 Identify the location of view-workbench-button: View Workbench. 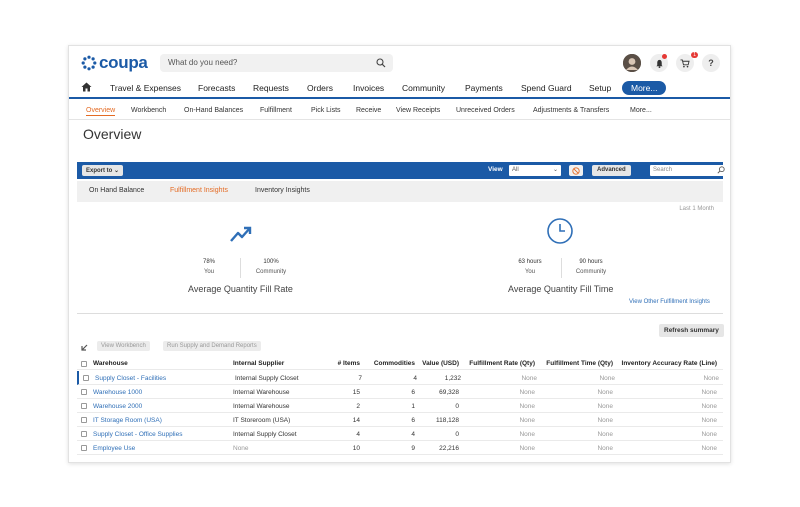
(123, 346).